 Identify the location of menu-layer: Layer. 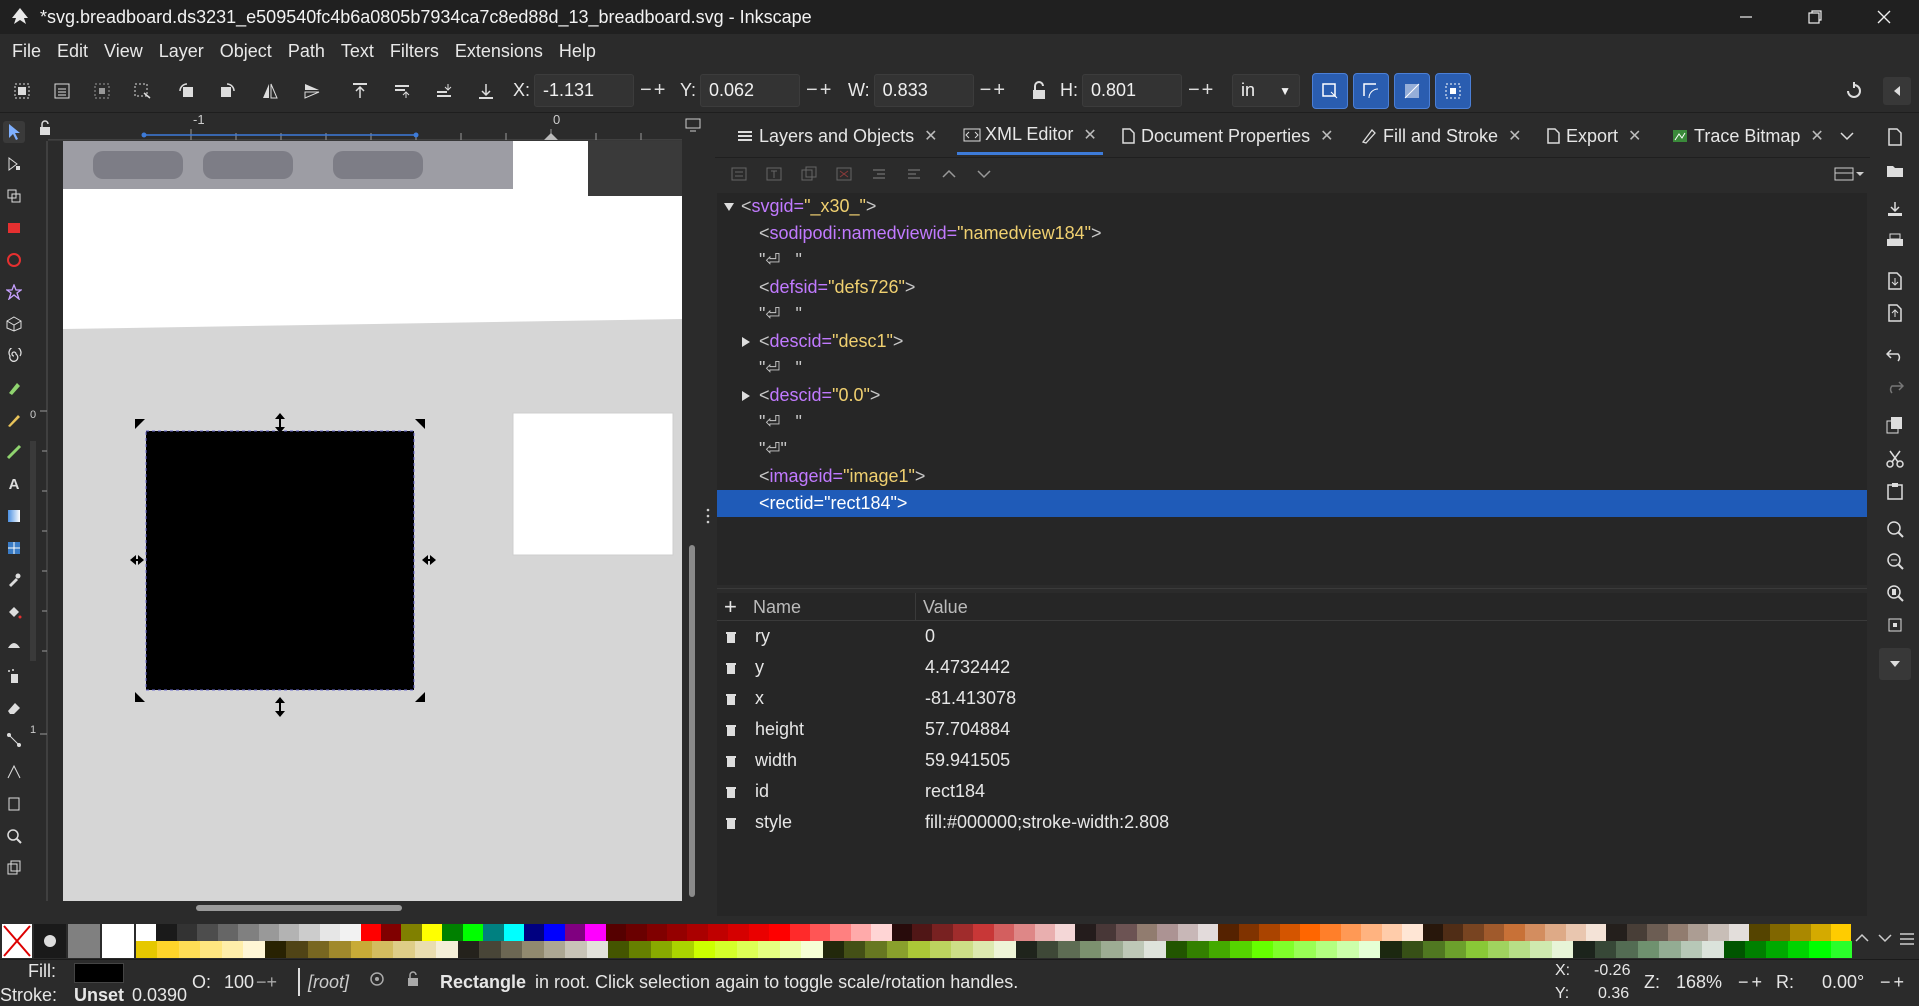
(181, 51).